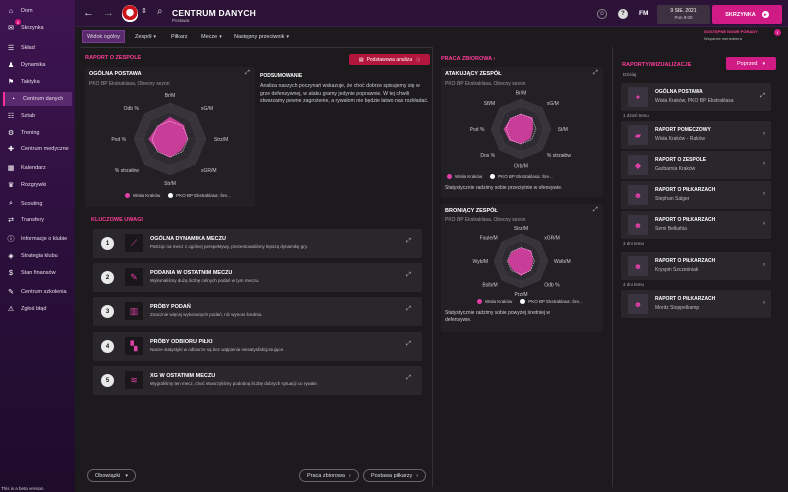  Describe the element at coordinates (111, 475) in the screenshot. I see `responsibilities-dropdown: Obowiązki ▾` at that location.